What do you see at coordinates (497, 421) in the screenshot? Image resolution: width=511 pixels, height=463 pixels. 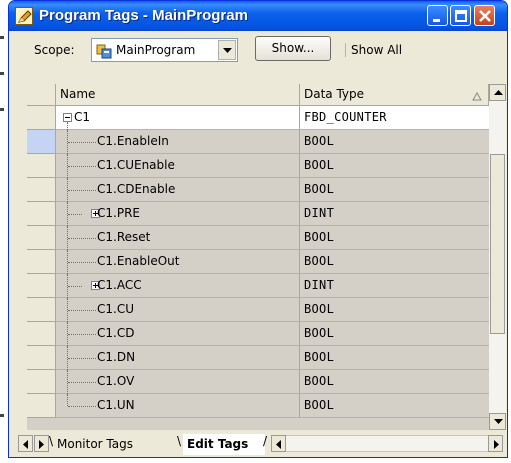 I see `scroll-down-button` at bounding box center [497, 421].